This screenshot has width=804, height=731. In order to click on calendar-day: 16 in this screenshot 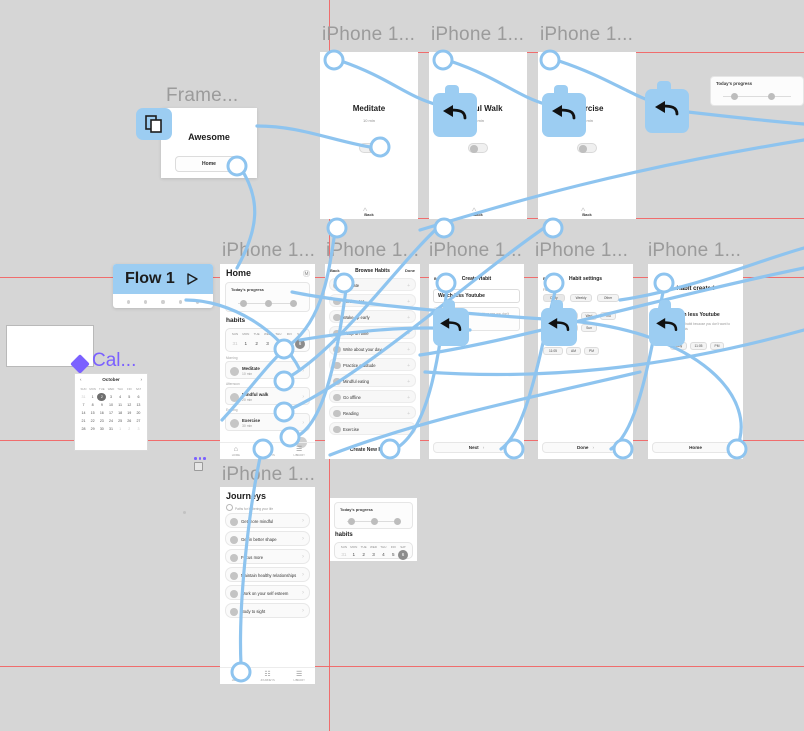, I will do `click(101, 413)`.